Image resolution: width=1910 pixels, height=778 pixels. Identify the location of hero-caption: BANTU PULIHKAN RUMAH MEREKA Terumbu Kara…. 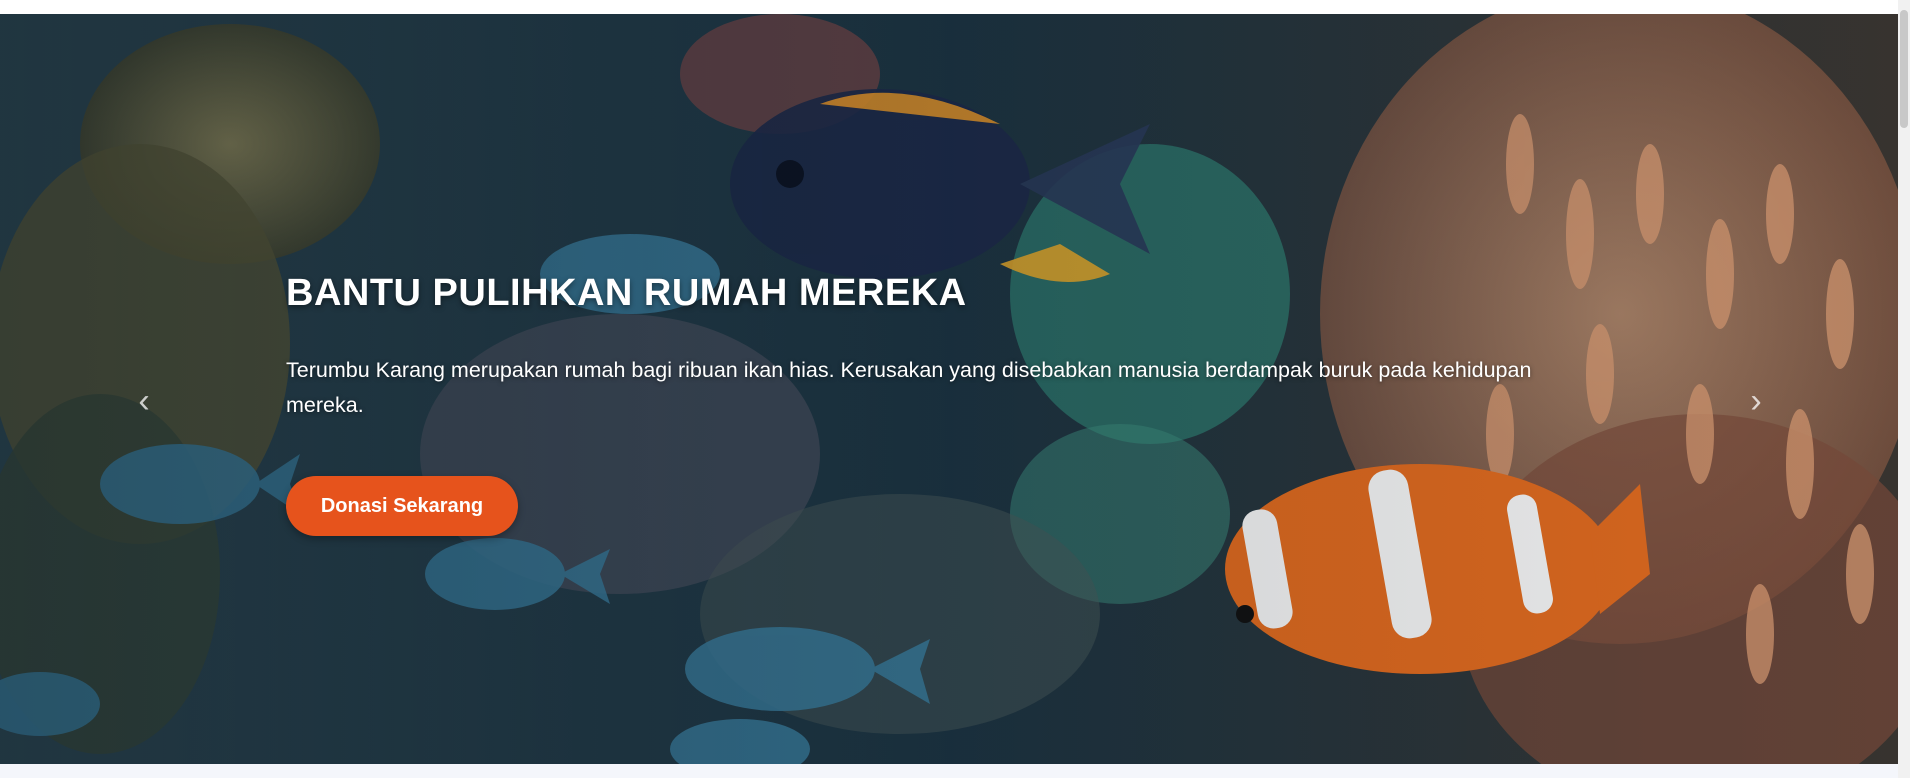
(941, 347).